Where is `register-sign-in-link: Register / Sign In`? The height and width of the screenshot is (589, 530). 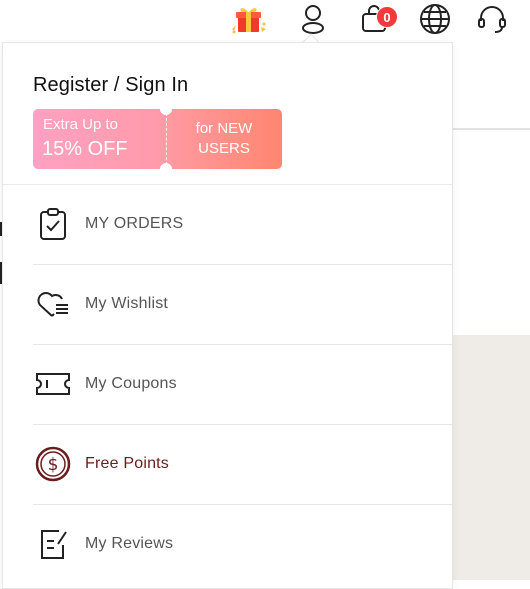 register-sign-in-link: Register / Sign In is located at coordinates (110, 85).